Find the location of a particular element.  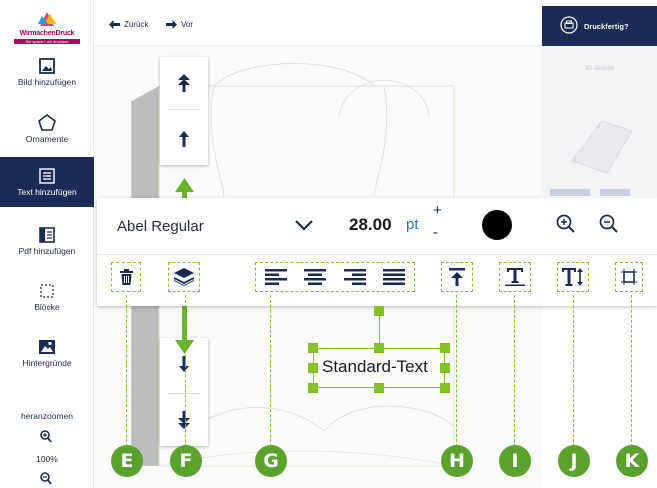

font-size-value: 28.00 is located at coordinates (370, 225).